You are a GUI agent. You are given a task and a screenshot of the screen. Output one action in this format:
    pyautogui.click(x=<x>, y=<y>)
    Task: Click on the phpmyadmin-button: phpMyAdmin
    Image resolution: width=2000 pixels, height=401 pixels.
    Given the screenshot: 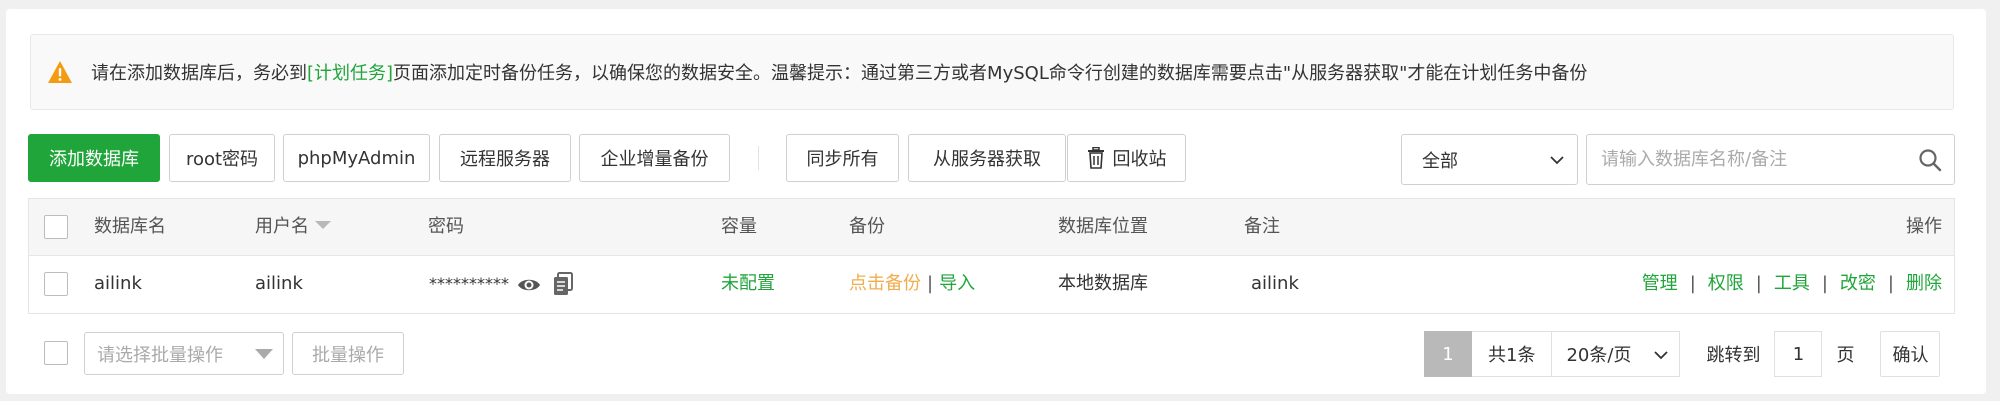 What is the action you would take?
    pyautogui.click(x=356, y=158)
    